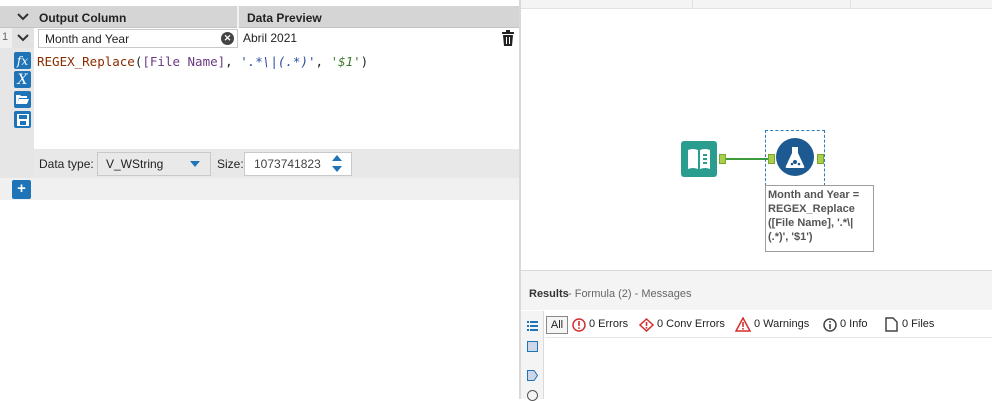 Image resolution: width=992 pixels, height=401 pixels. Describe the element at coordinates (771, 159) in the screenshot. I see `input-anchor` at that location.